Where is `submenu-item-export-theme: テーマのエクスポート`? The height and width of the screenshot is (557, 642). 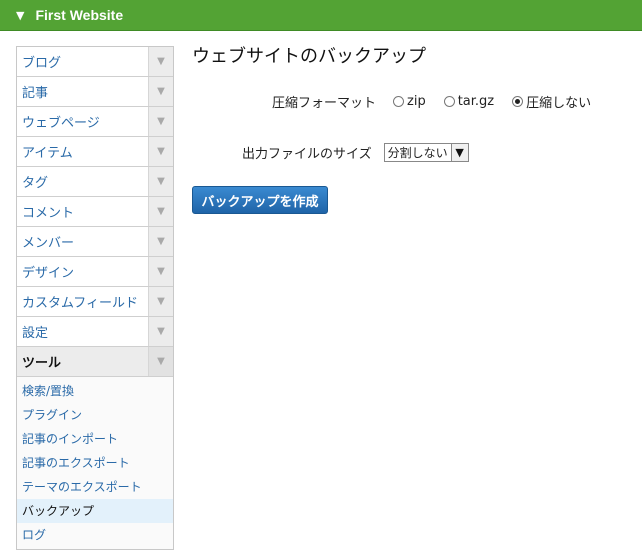
submenu-item-export-theme: テーマのエクスポート is located at coordinates (95, 487).